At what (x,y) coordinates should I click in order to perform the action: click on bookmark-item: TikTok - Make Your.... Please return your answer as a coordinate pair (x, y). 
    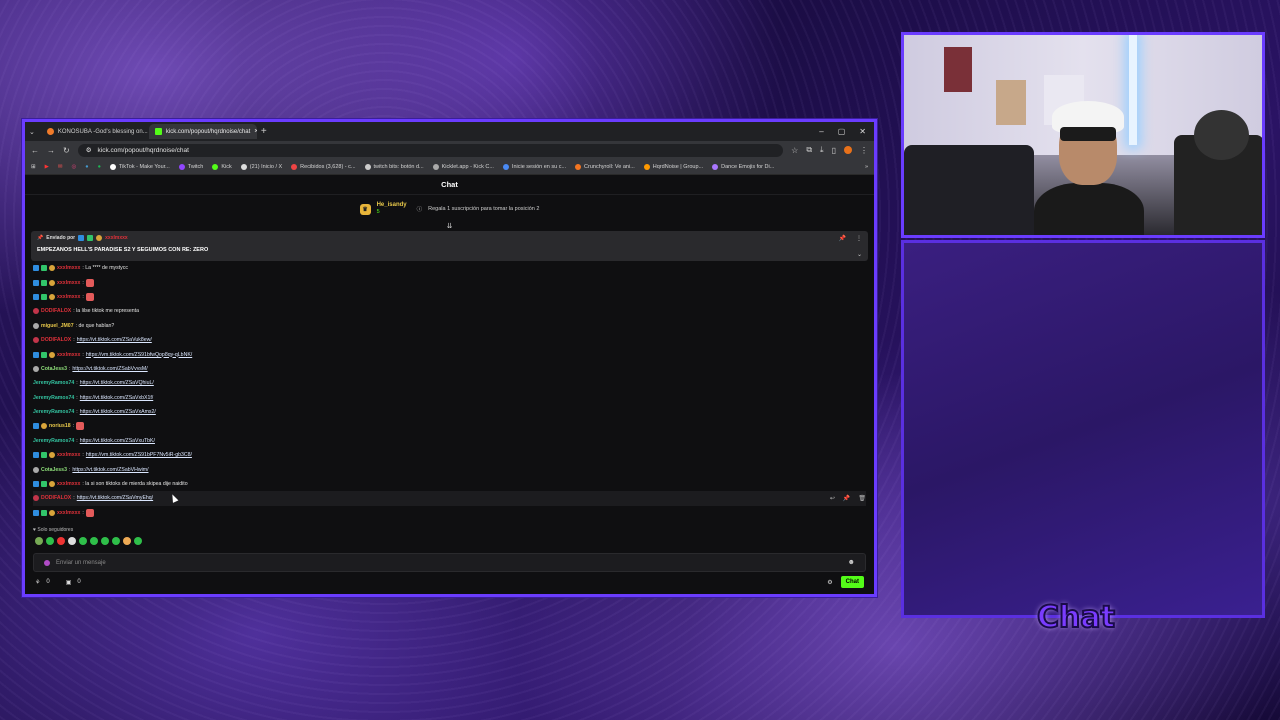
    Looking at the image, I should click on (139, 166).